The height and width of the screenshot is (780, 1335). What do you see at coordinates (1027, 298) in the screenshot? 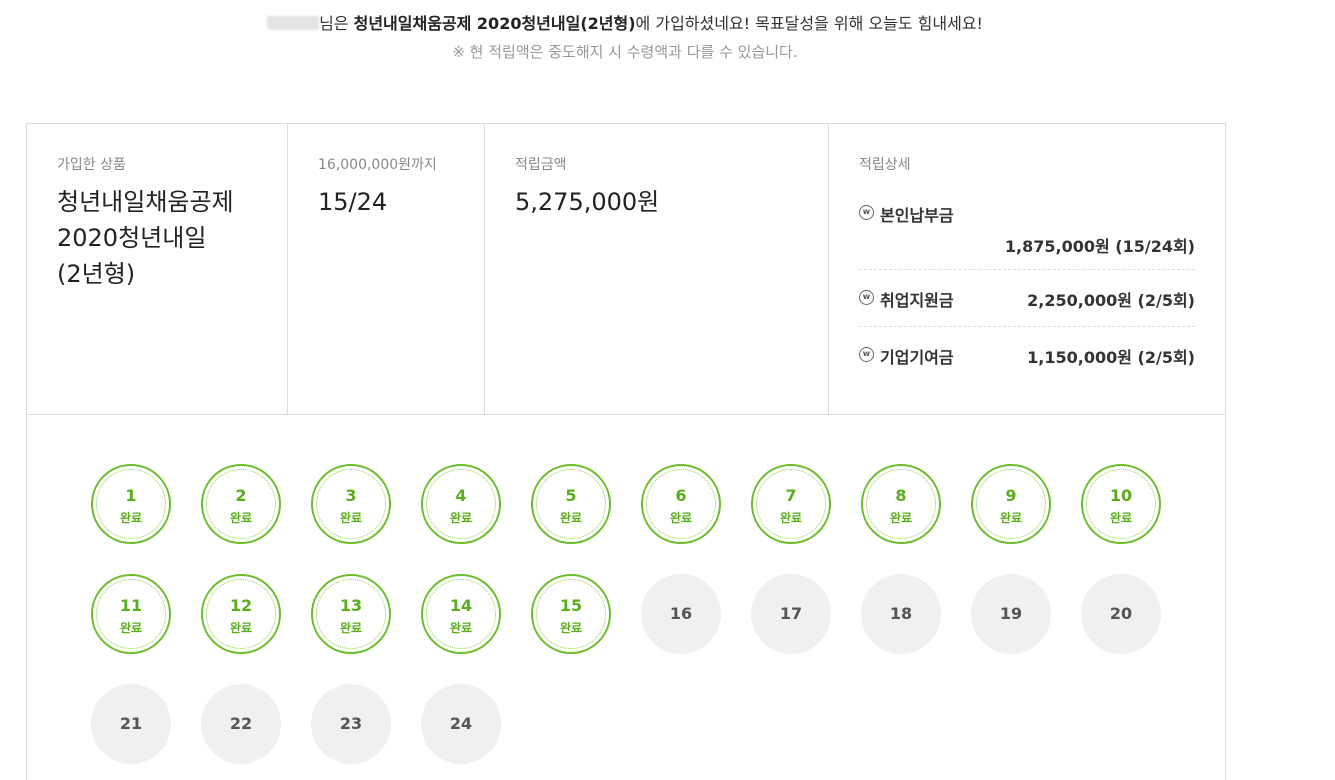
I see `detail-row-employment-support: w 취업지원금 2,250,000원 (2/5회)` at bounding box center [1027, 298].